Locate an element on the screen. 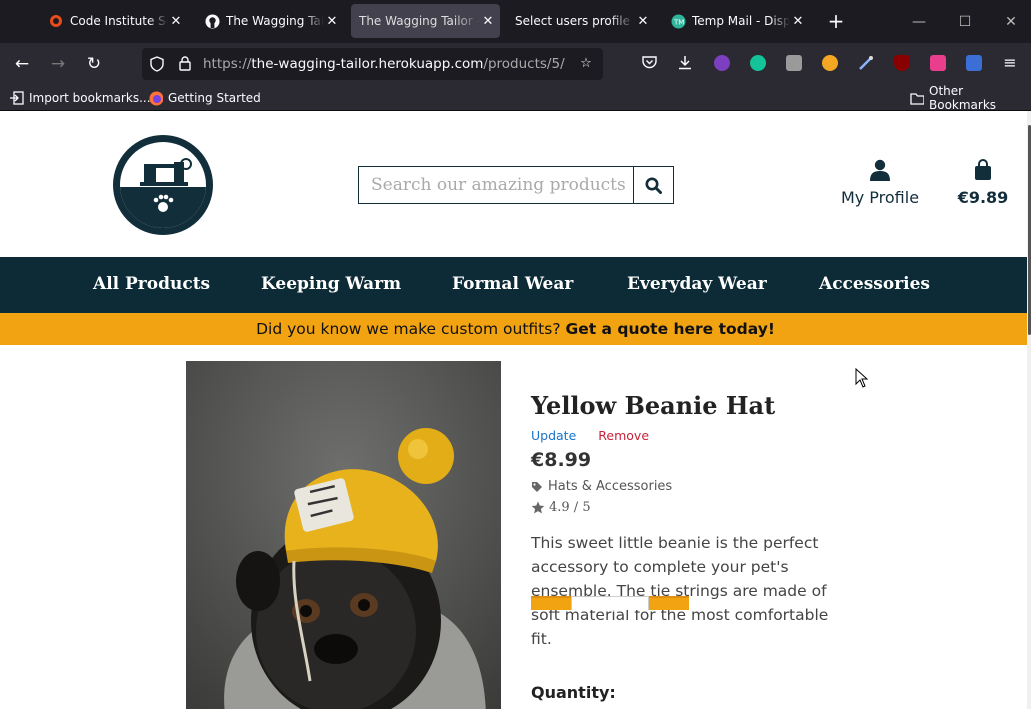  pocket-icon is located at coordinates (649, 63).